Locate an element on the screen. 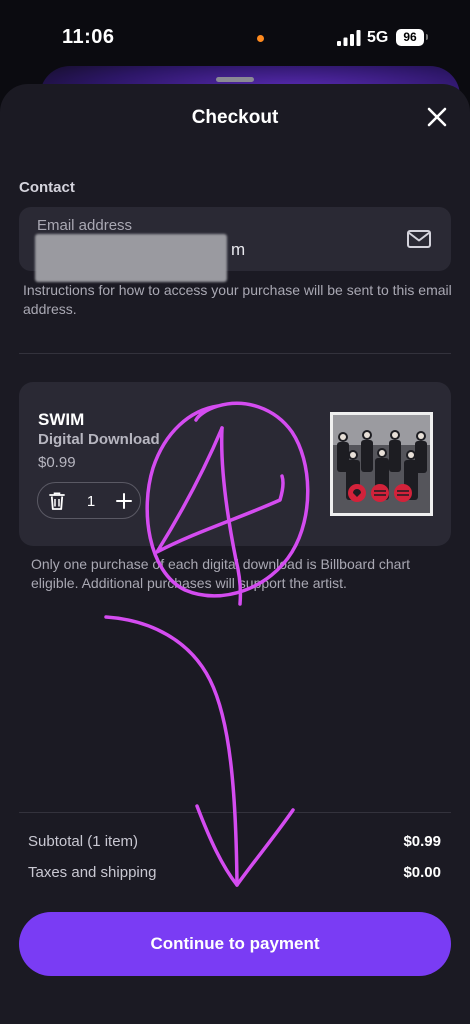 Image resolution: width=470 pixels, height=1024 pixels. sheet-title: Checkout is located at coordinates (235, 117).